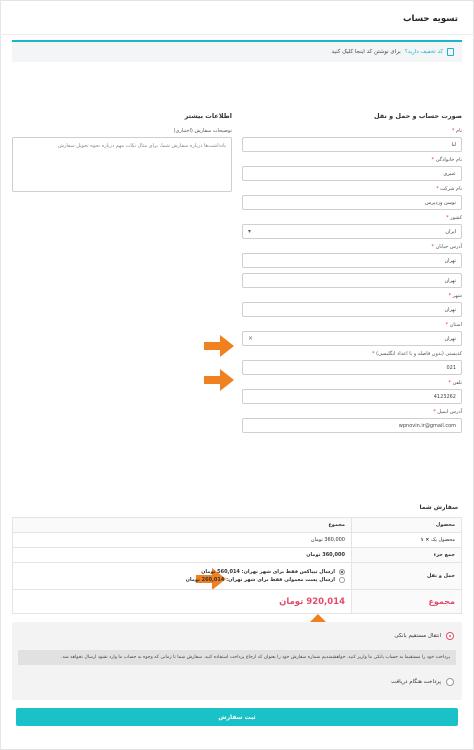  What do you see at coordinates (406, 540) in the screenshot?
I see `item-cell: محصول یک × ۱` at bounding box center [406, 540].